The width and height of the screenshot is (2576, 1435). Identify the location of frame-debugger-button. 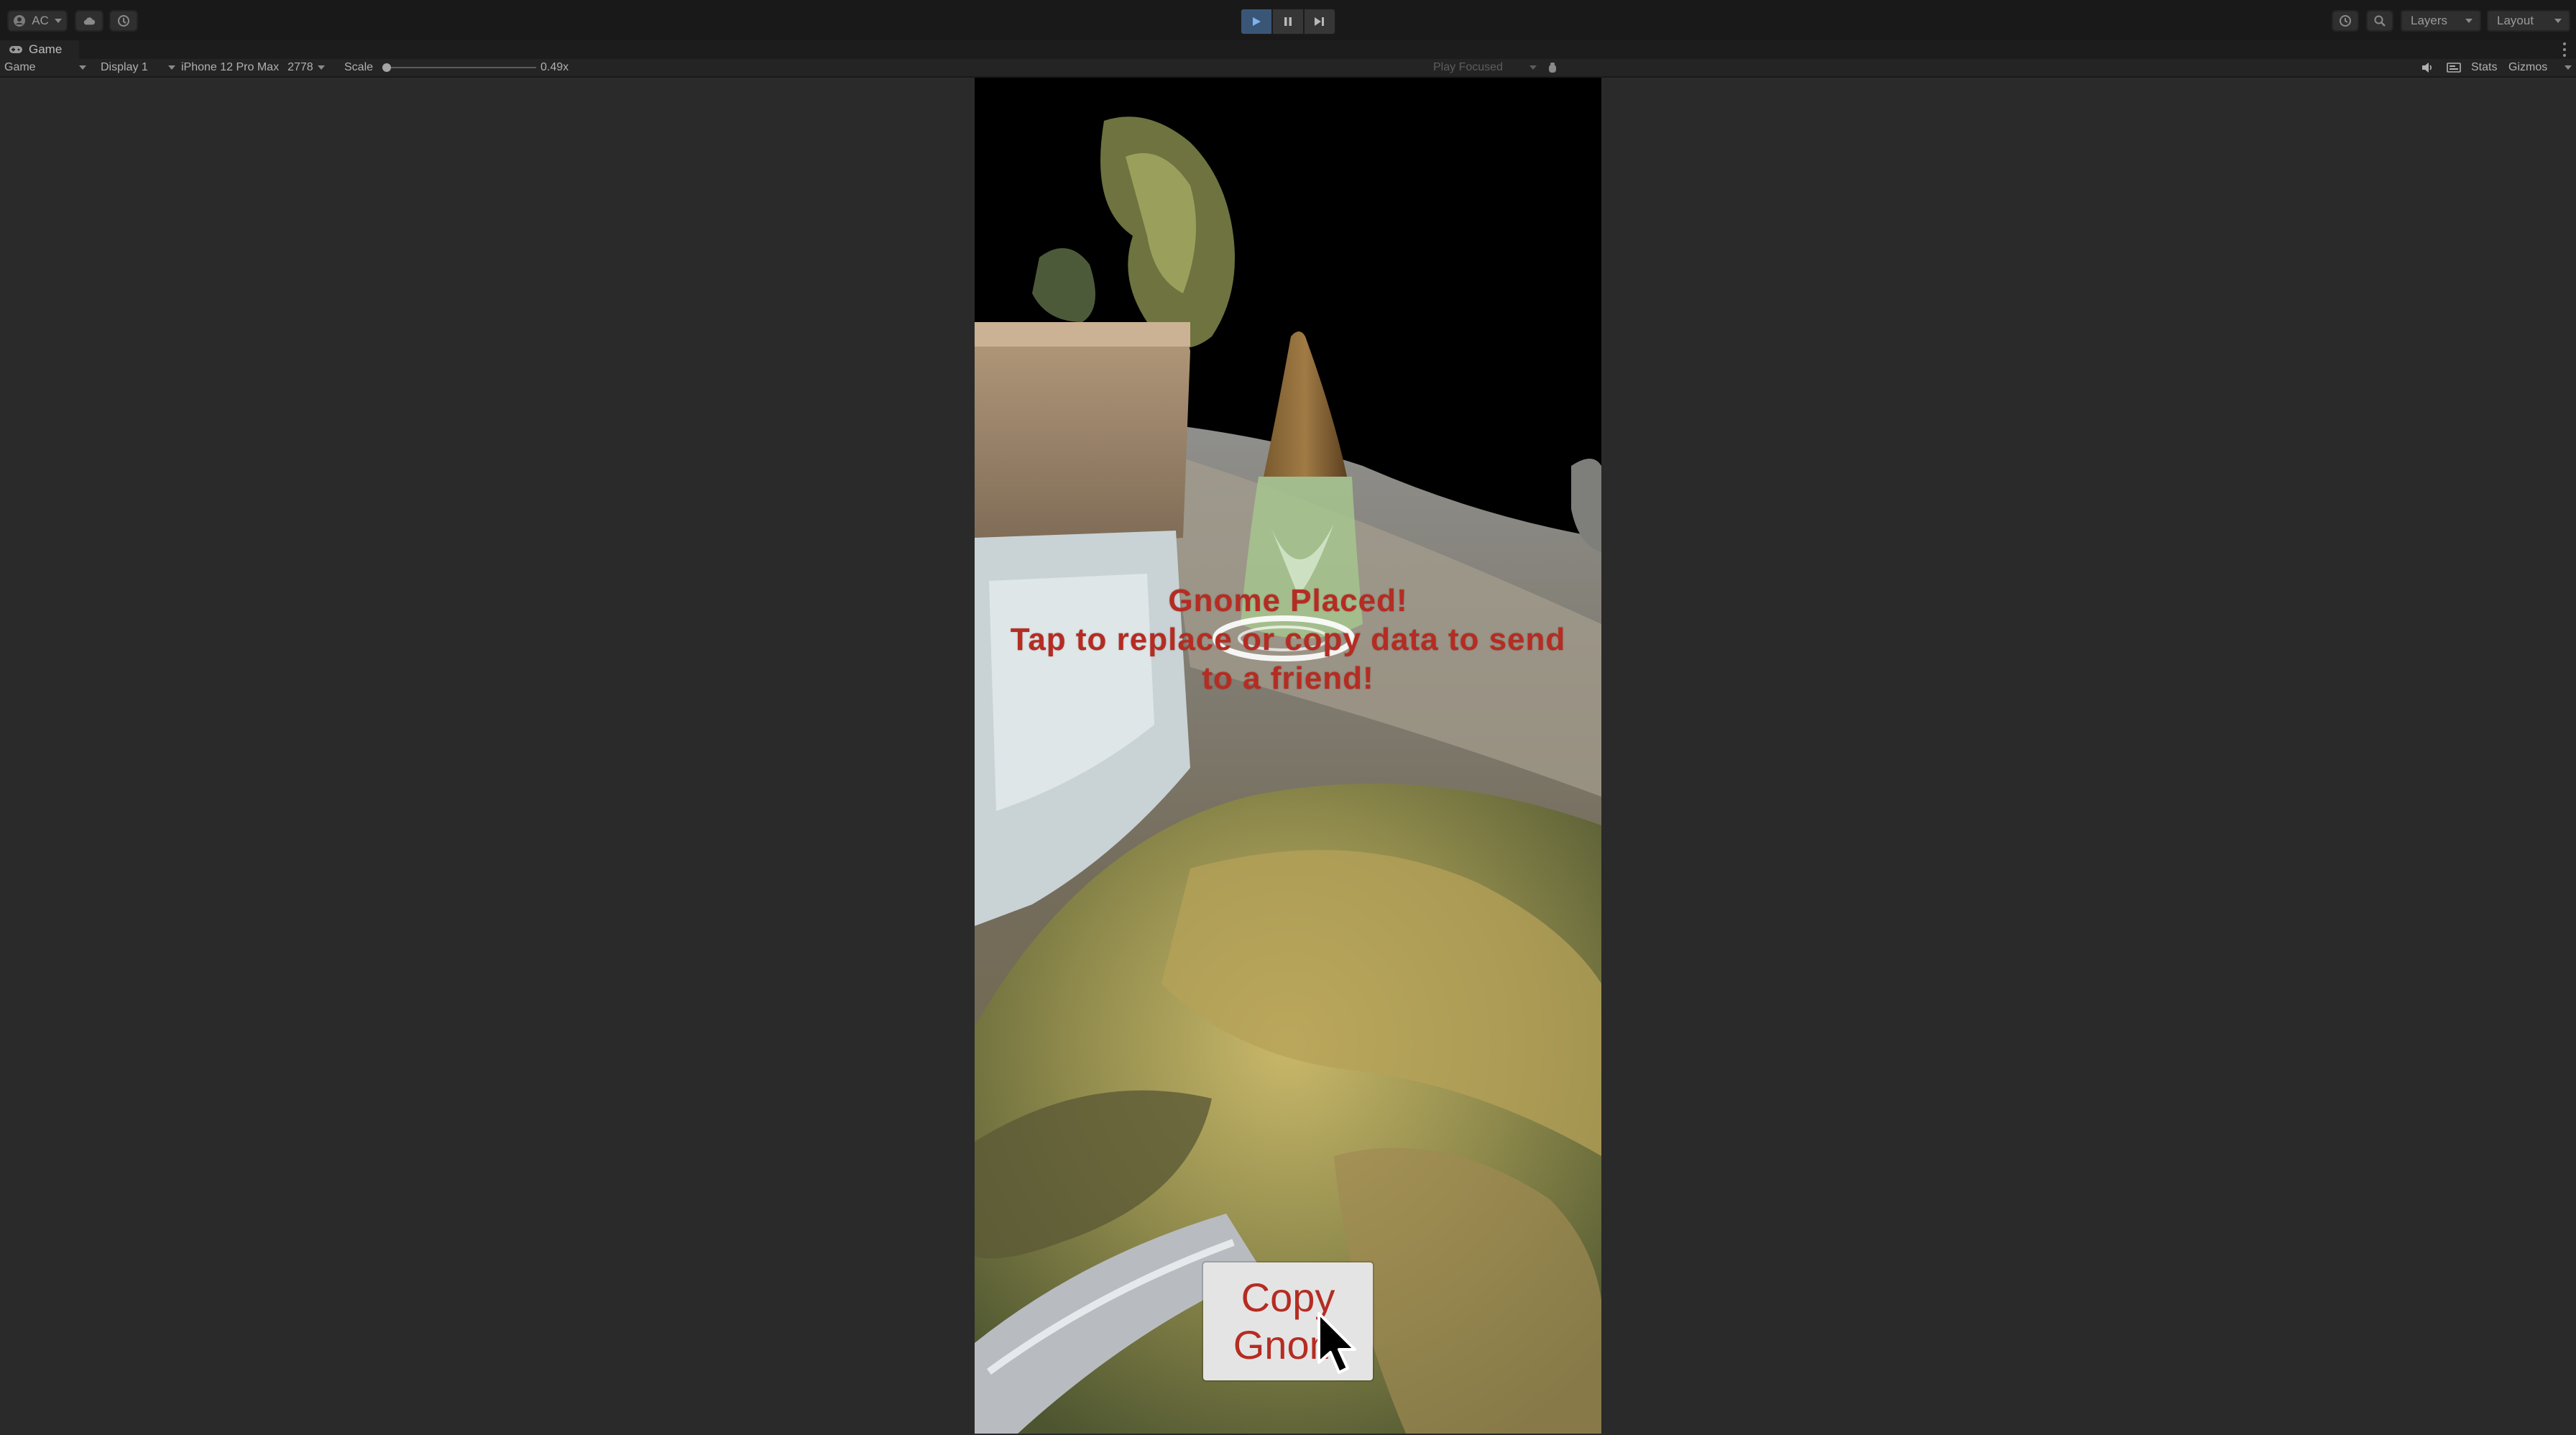
(1552, 68).